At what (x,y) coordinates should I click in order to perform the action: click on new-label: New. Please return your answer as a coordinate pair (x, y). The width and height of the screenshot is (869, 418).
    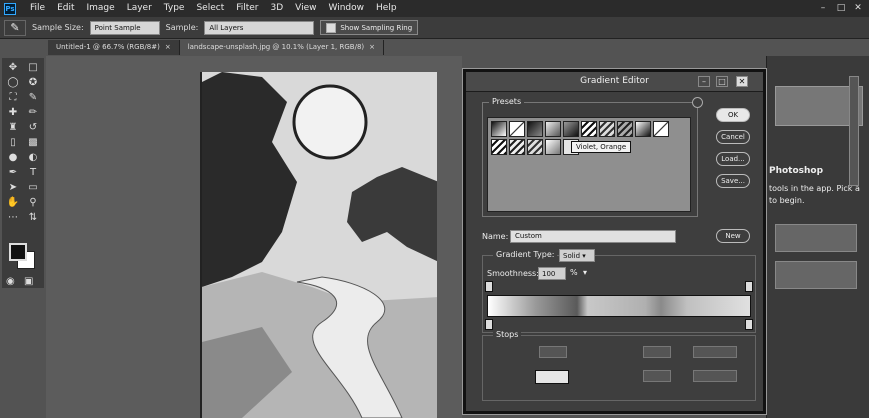
    Looking at the image, I should click on (733, 236).